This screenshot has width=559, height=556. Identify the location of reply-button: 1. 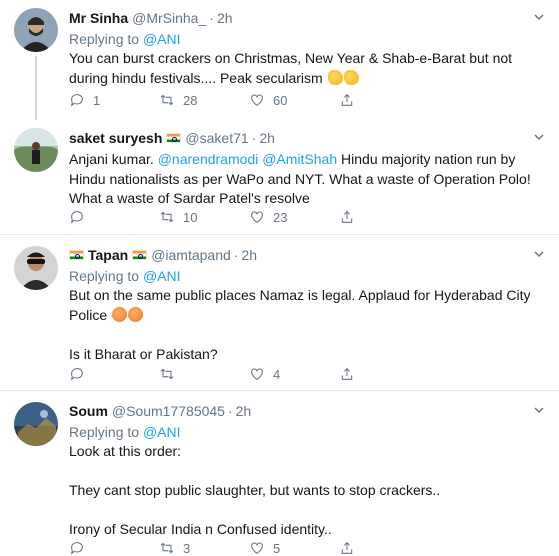
(114, 100).